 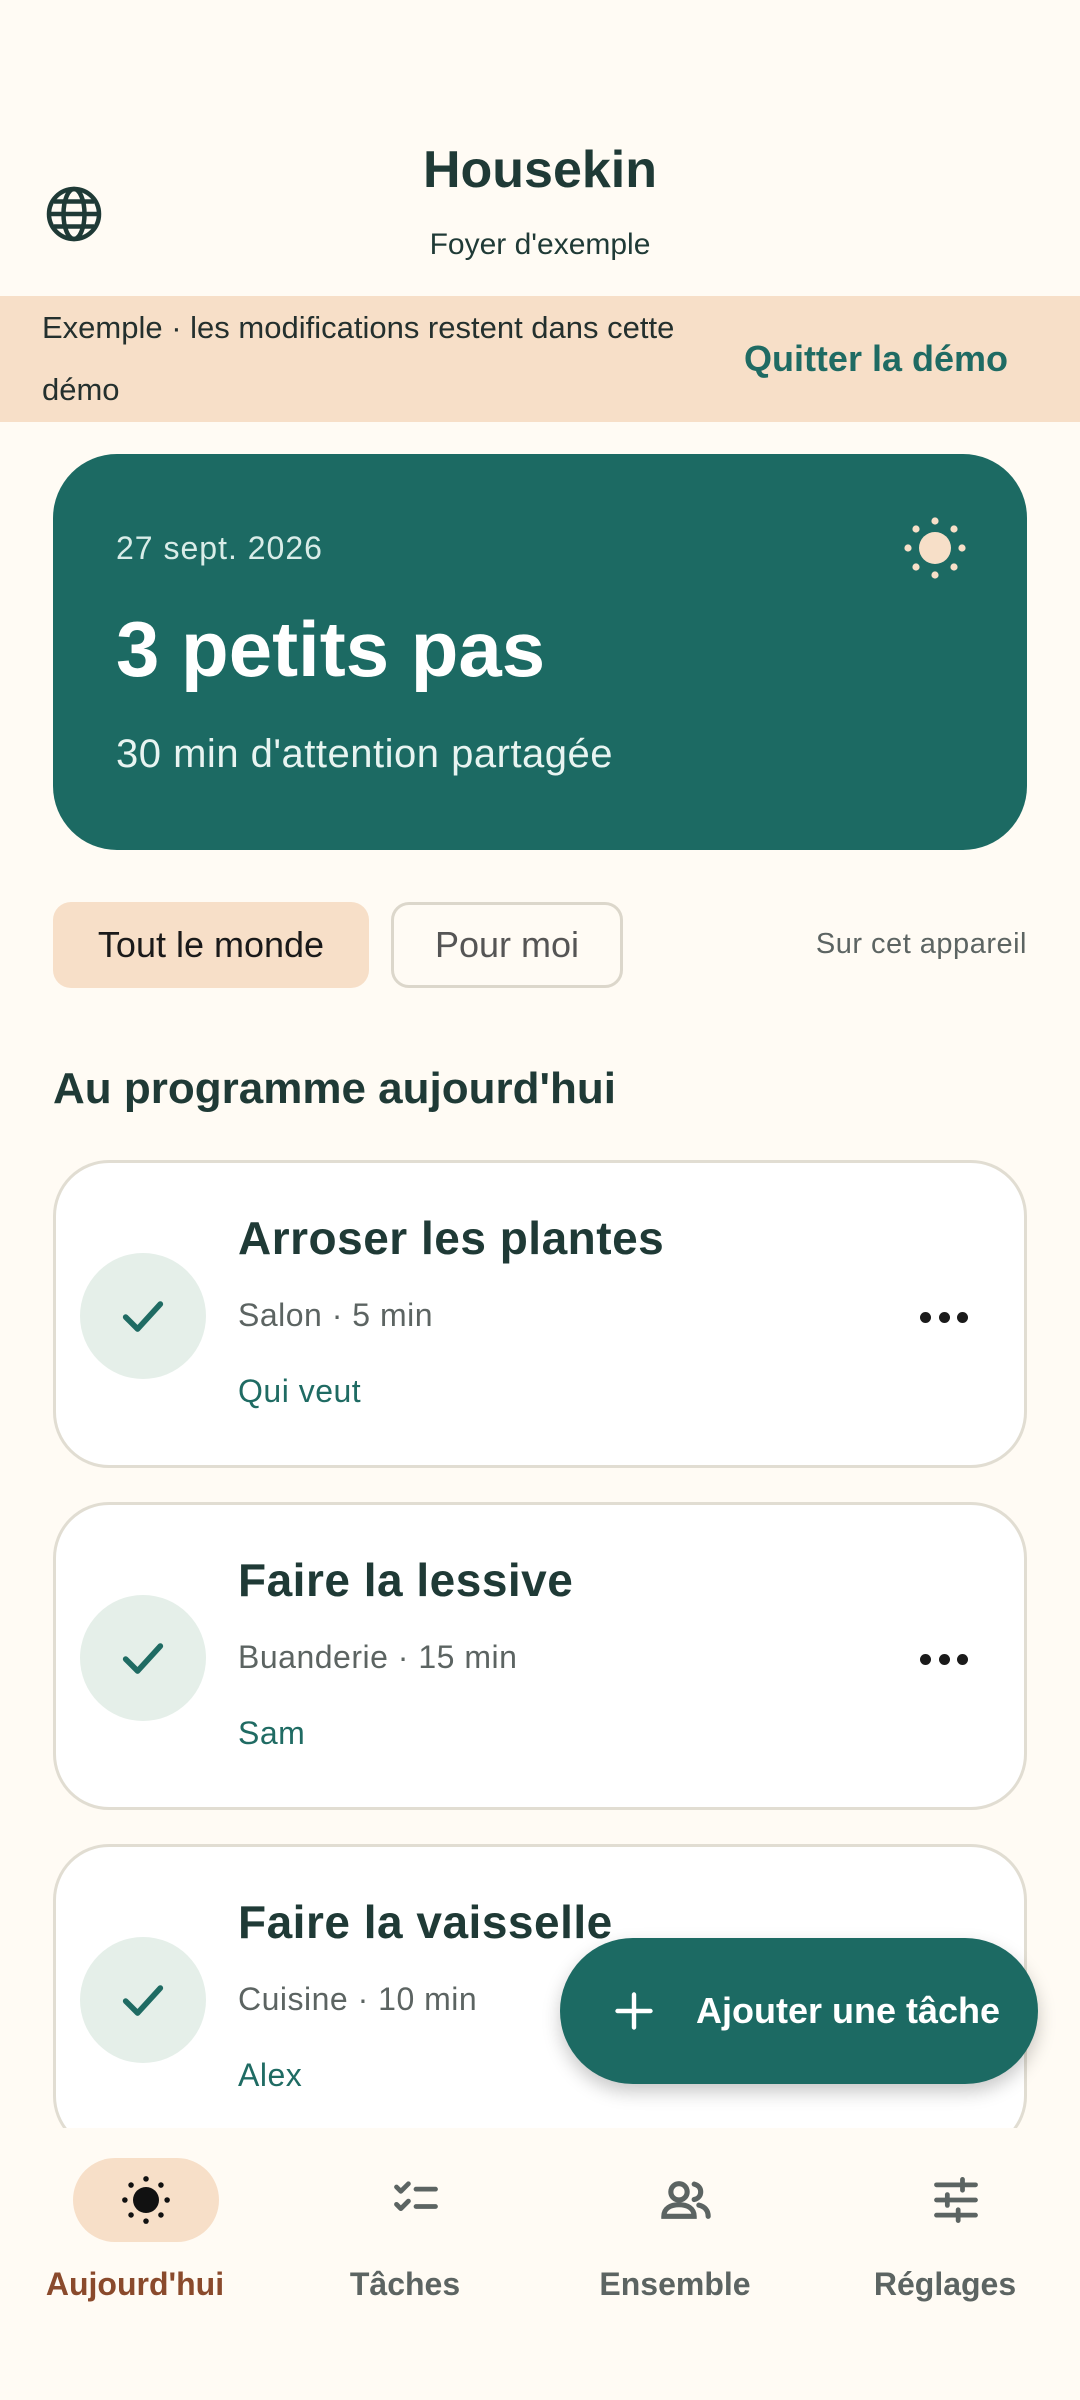 I want to click on people-icon, so click(x=686, y=2200).